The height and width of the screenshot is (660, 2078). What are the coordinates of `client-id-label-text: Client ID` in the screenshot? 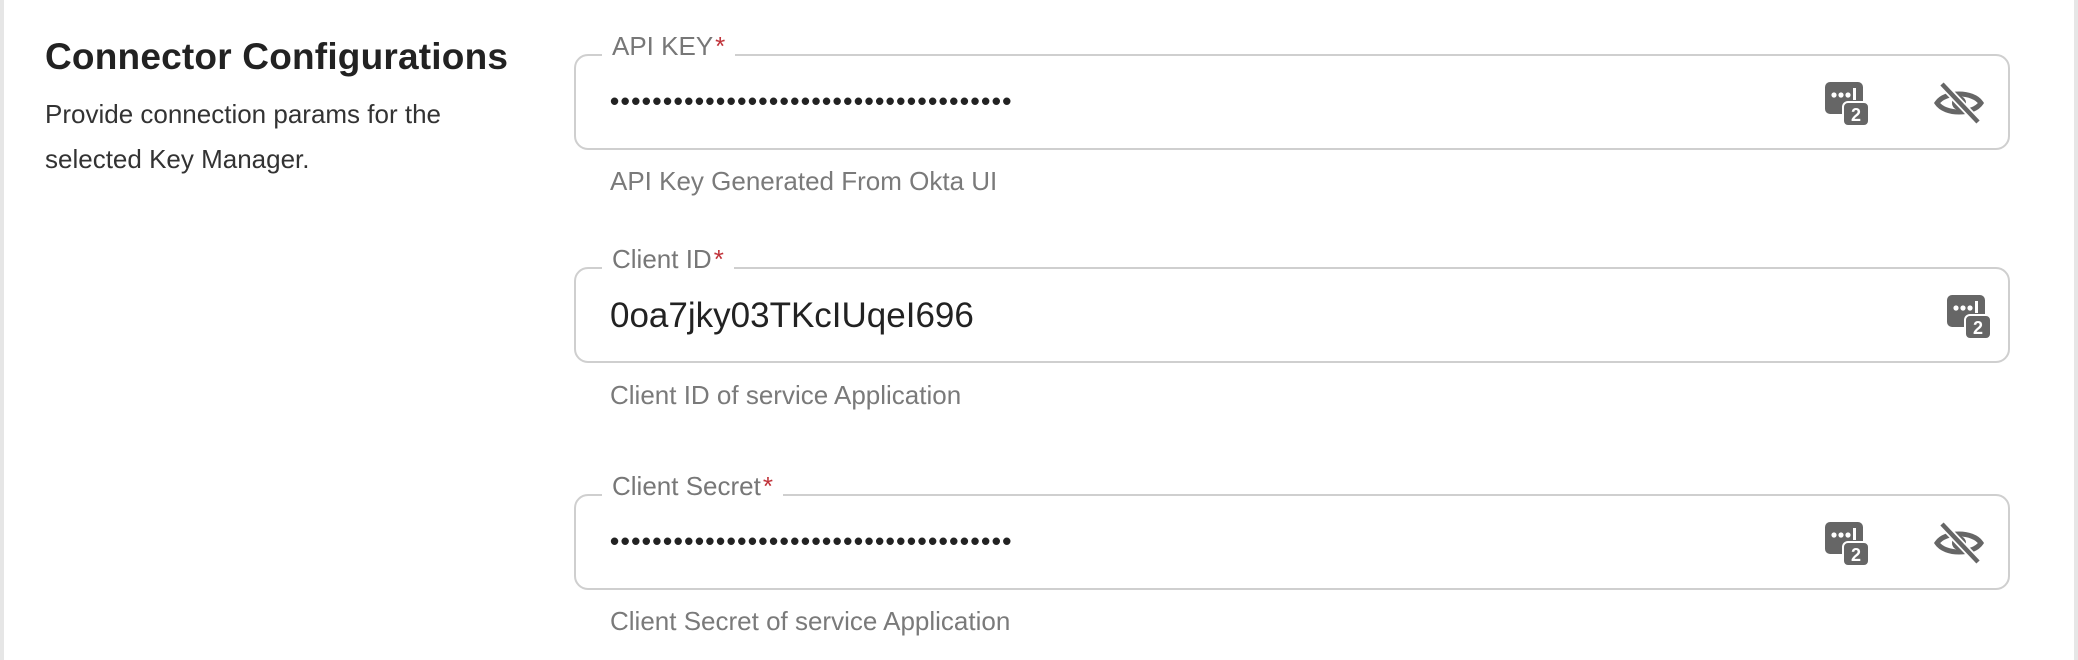 It's located at (662, 259).